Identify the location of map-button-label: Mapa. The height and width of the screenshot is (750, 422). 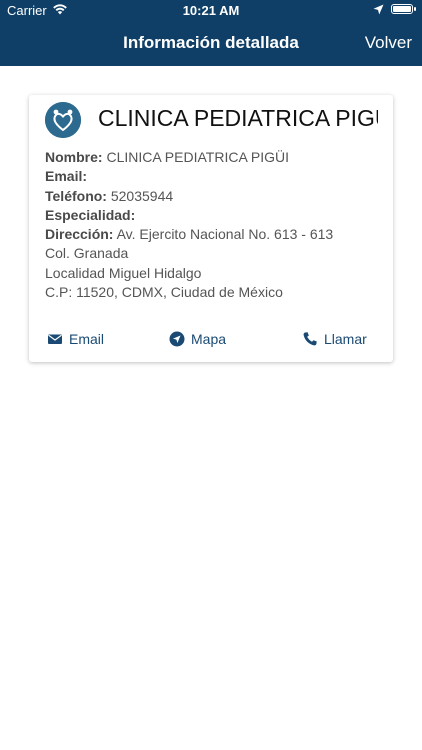
(209, 339).